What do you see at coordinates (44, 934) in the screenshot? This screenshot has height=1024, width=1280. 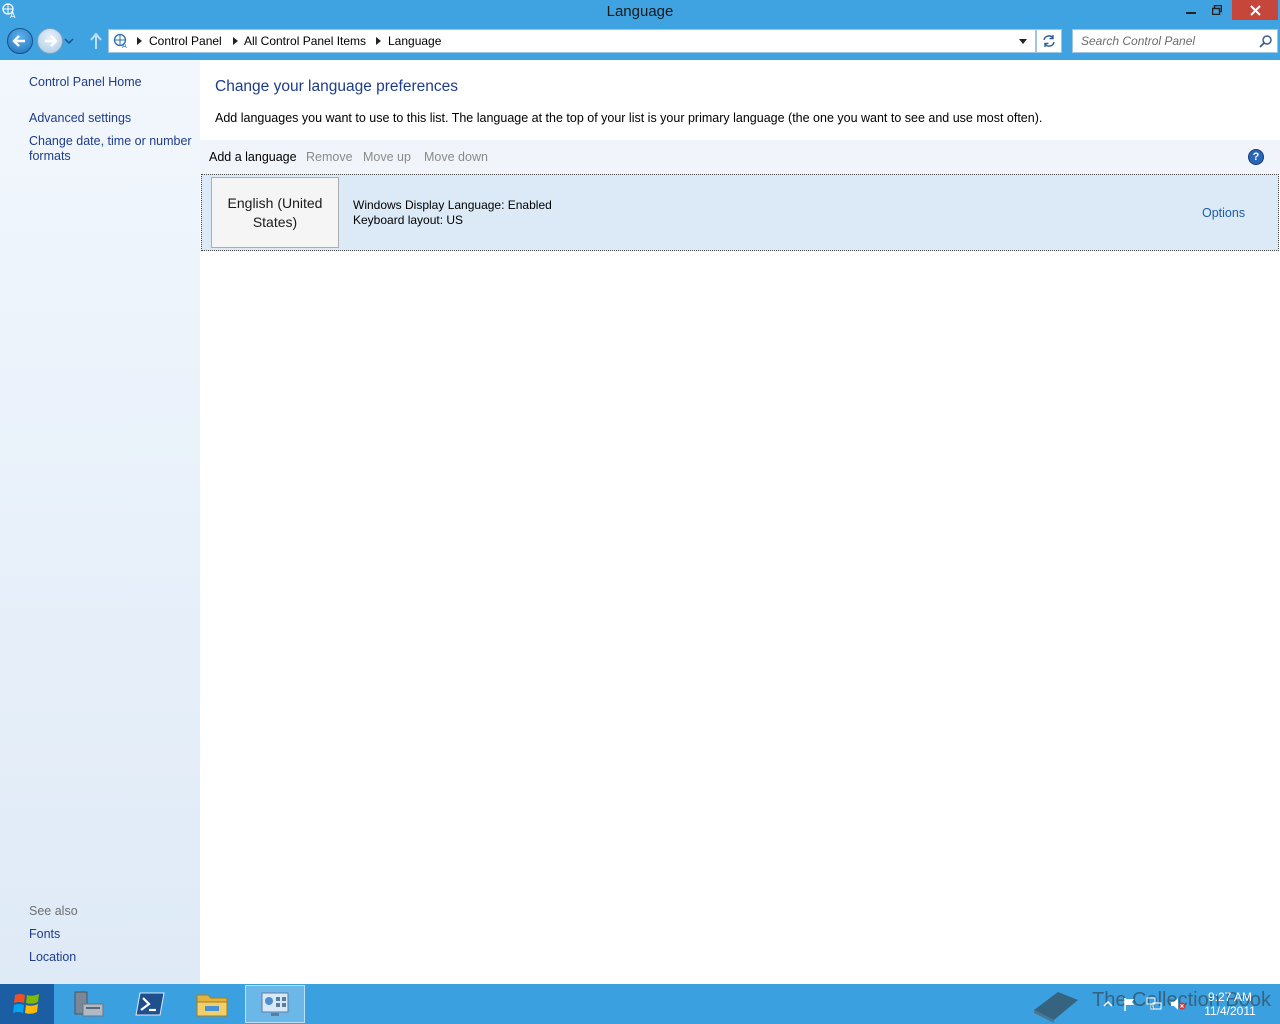 I see `sidebar-link-fonts: Fonts` at bounding box center [44, 934].